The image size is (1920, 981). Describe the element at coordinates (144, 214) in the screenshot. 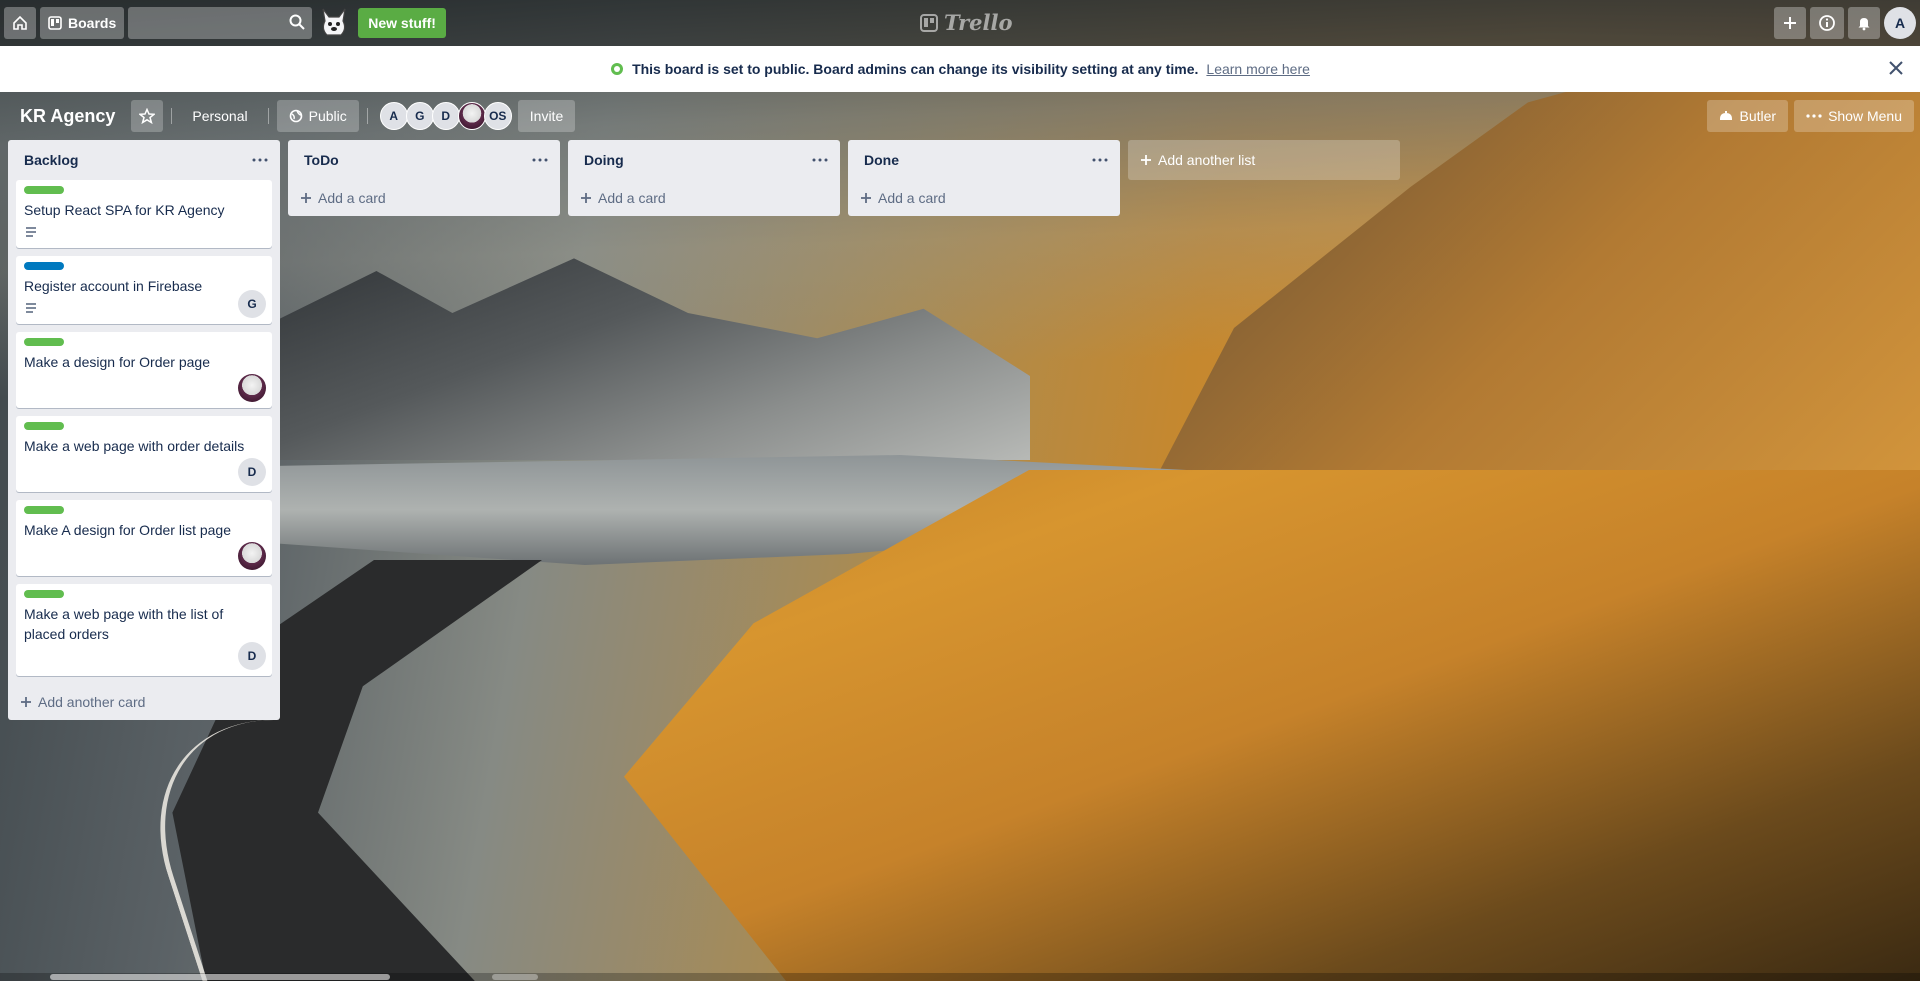

I see `card: Setup React SPA for KR Agency` at that location.